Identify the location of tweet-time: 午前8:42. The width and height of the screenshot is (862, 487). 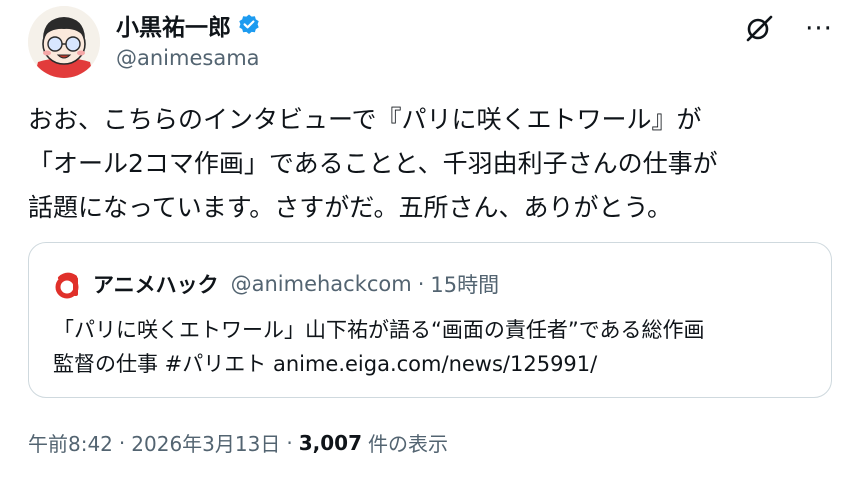
(70, 442).